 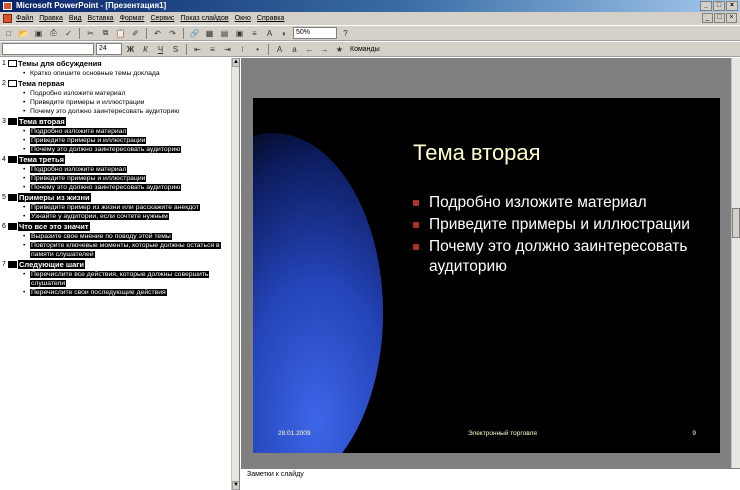 I want to click on shadow-icon: S, so click(x=175, y=49).